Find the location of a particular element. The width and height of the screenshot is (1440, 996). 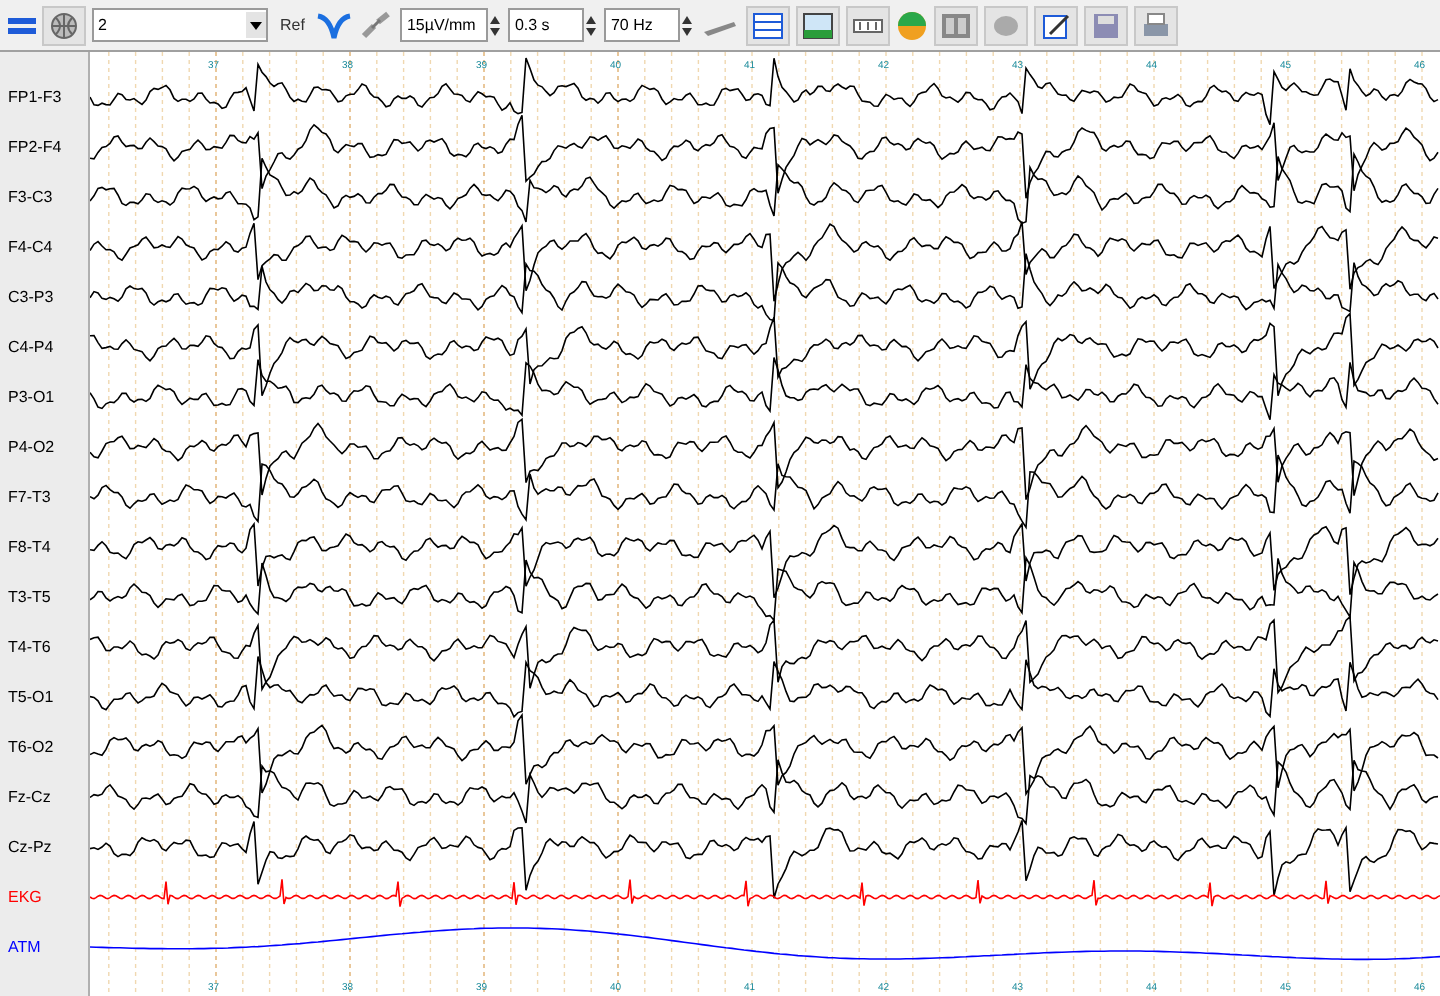

menu-icon is located at coordinates (22, 25).